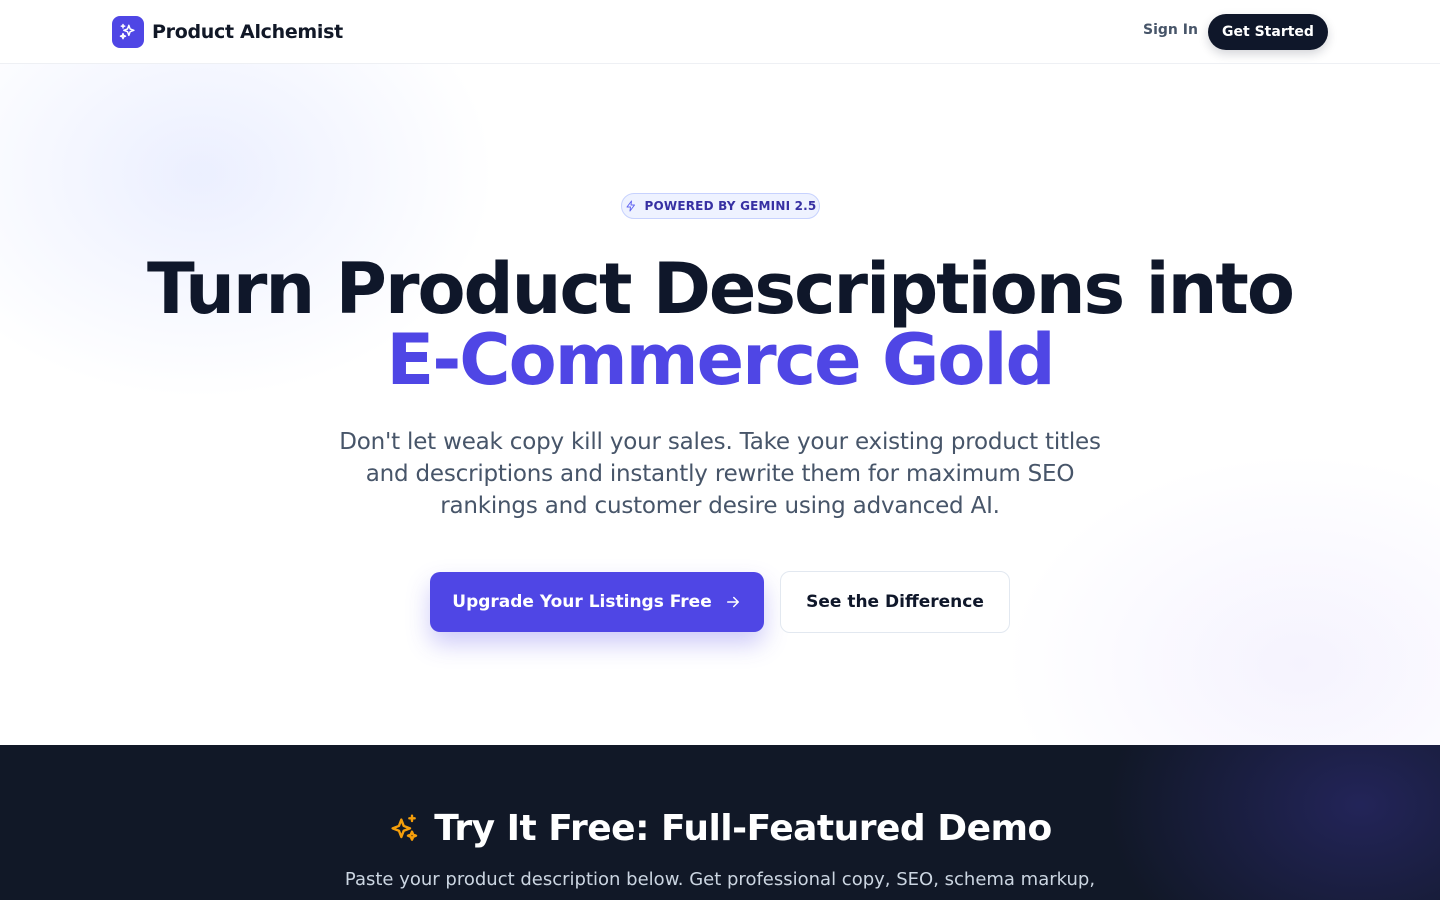 This screenshot has width=1440, height=900. Describe the element at coordinates (732, 602) in the screenshot. I see `arrow-right-icon` at that location.